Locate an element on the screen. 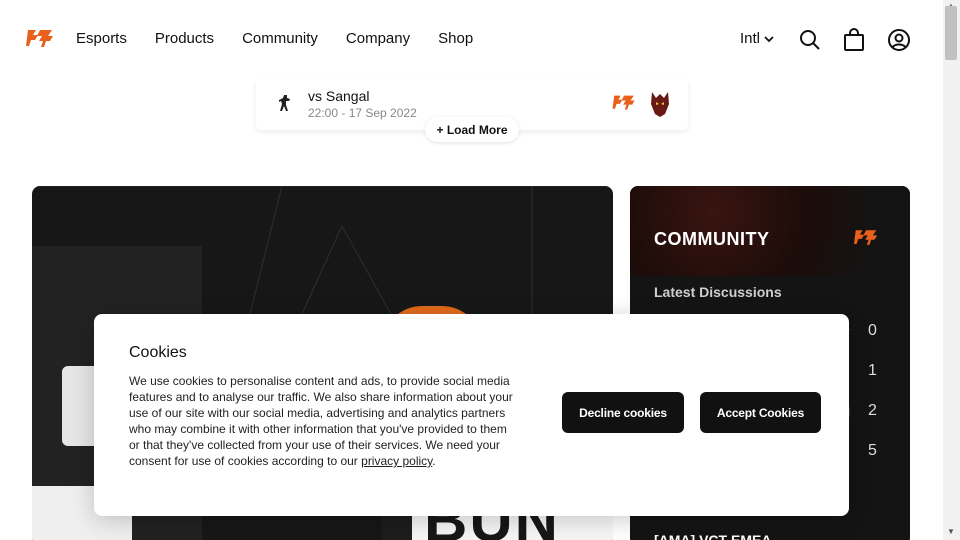  fnatic-logo is located at coordinates (40, 39).